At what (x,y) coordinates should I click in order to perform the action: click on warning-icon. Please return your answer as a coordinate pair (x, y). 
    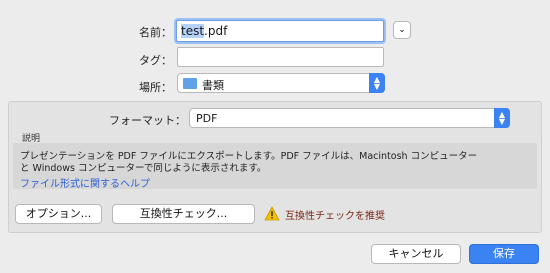
    Looking at the image, I should click on (272, 213).